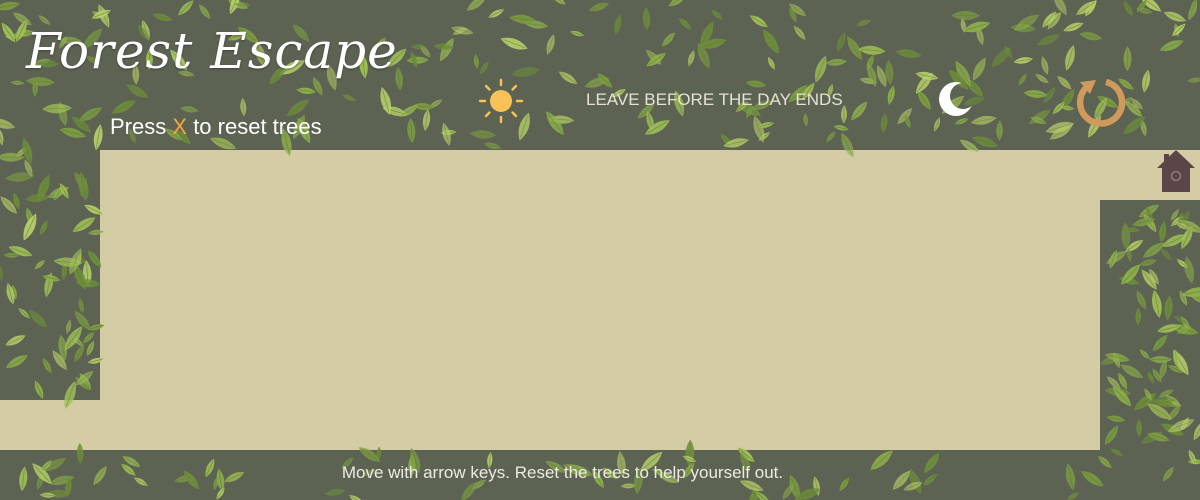  Describe the element at coordinates (1176, 171) in the screenshot. I see `house-icon` at that location.